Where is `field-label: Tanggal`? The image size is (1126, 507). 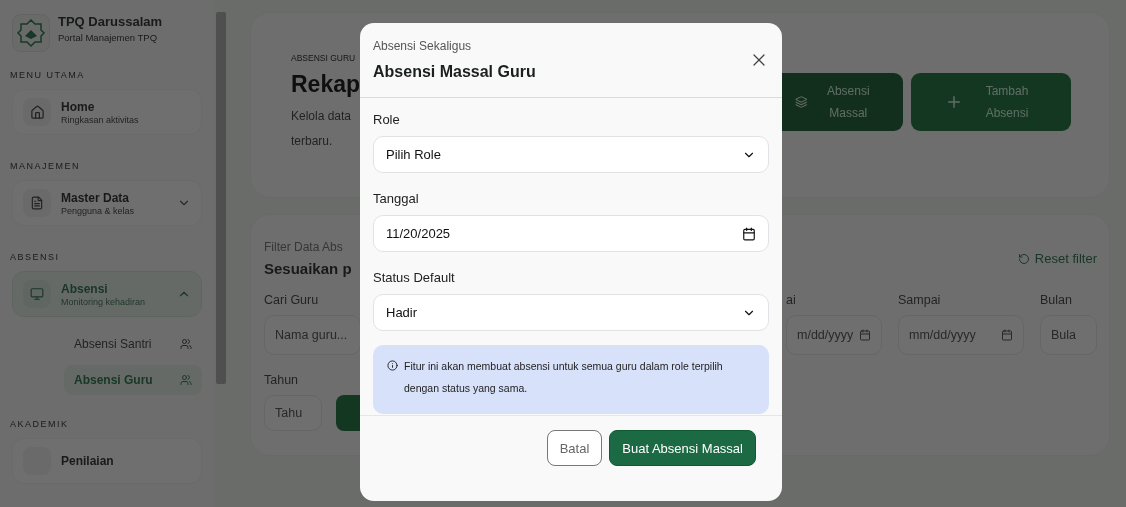 field-label: Tanggal is located at coordinates (396, 198).